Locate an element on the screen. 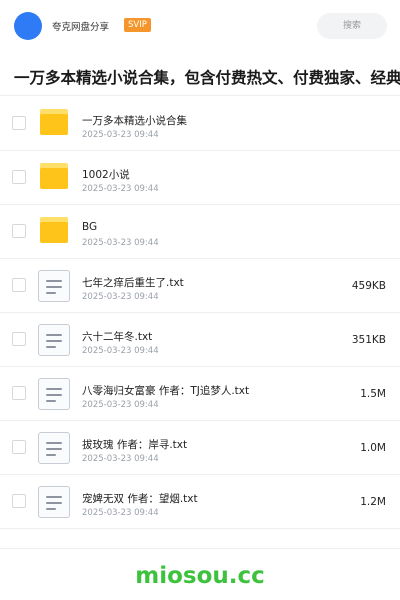 The image size is (400, 600). file-name: 拔玫瑰 作者：岸寻.txt is located at coordinates (134, 444).